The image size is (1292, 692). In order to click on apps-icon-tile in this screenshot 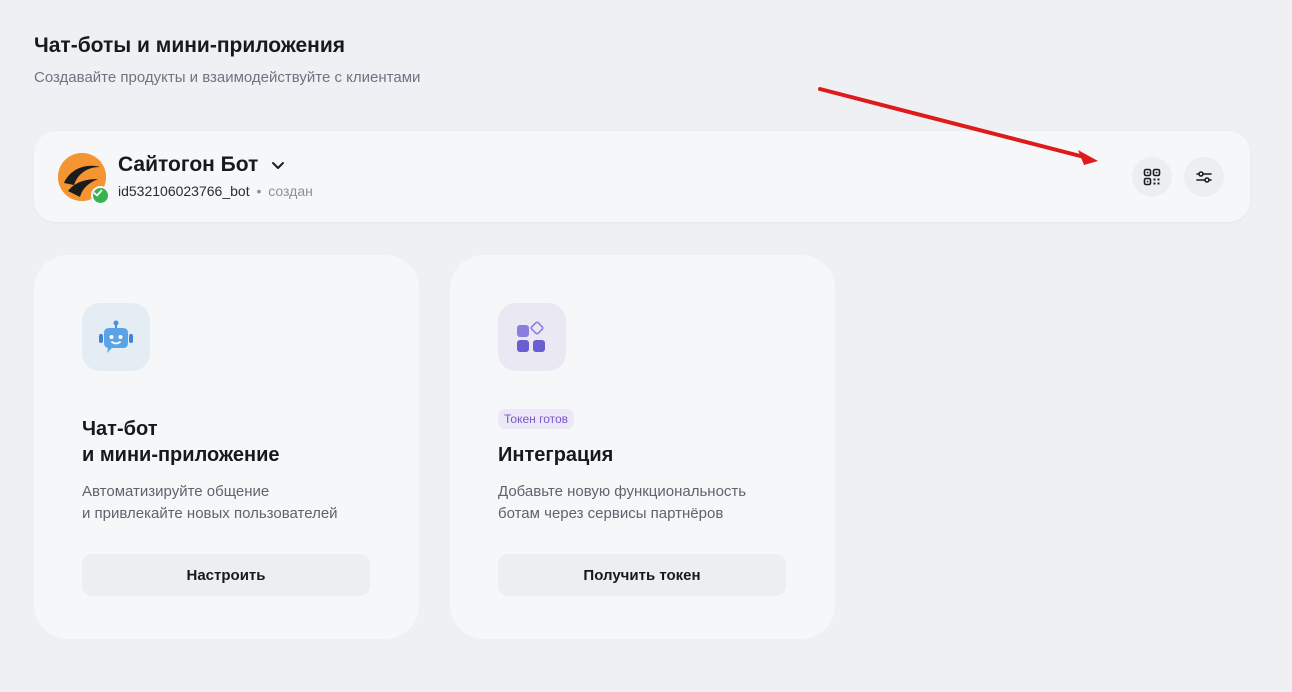, I will do `click(532, 337)`.